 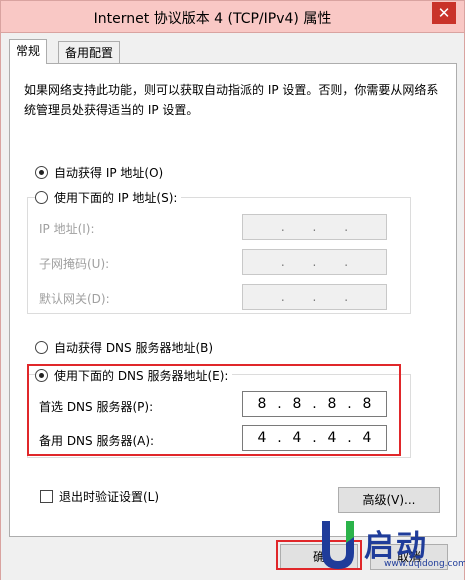 I want to click on manual-dns-option: 使用下面的 DNS 服务器地址(E):, so click(x=134, y=375).